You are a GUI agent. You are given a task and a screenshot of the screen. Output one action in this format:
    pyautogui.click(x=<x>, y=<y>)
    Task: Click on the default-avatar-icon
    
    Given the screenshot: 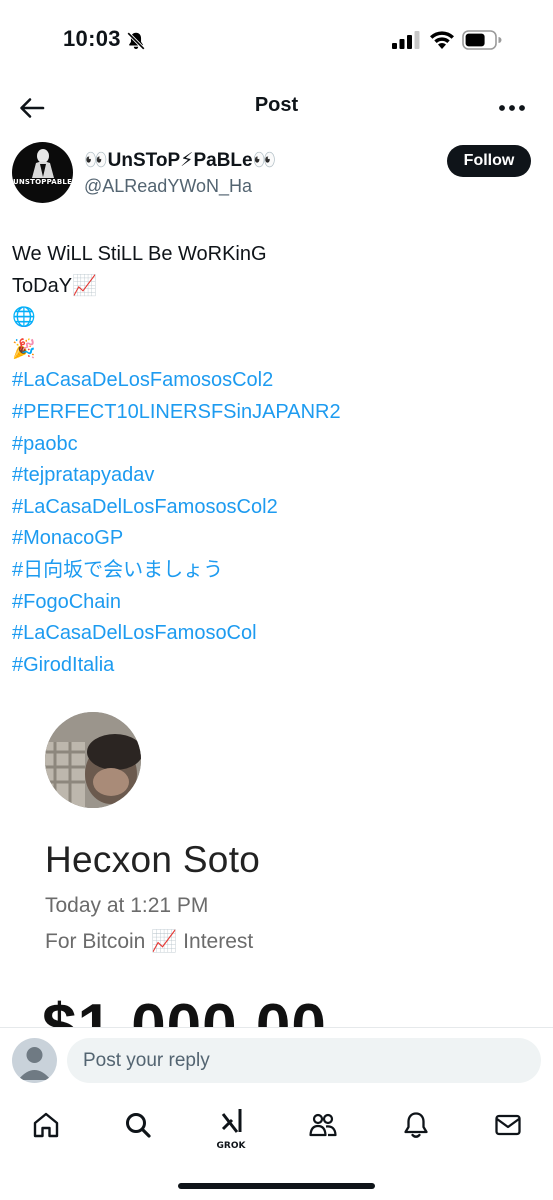 What is the action you would take?
    pyautogui.click(x=34, y=1063)
    